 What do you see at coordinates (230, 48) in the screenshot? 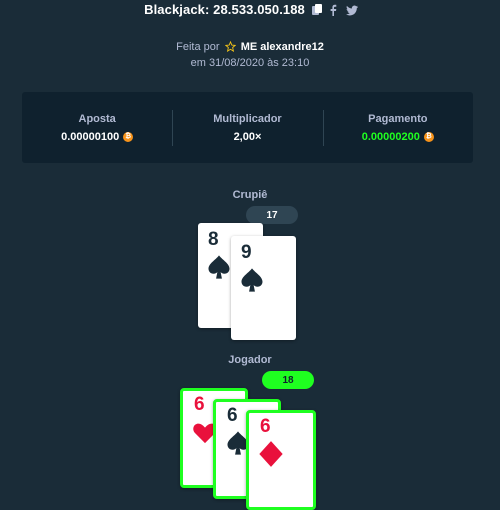
I see `star-icon` at bounding box center [230, 48].